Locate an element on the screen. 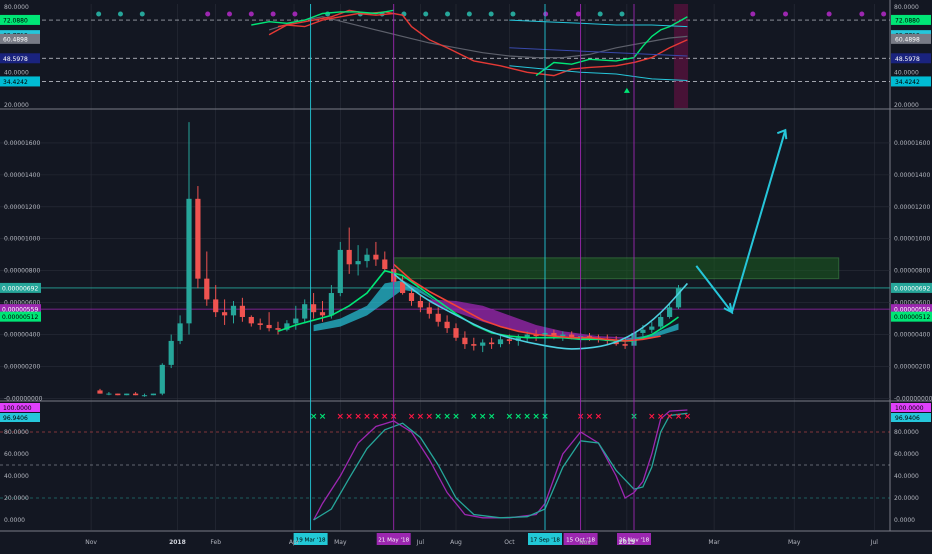  signal-red-x-0: × is located at coordinates (341, 417).